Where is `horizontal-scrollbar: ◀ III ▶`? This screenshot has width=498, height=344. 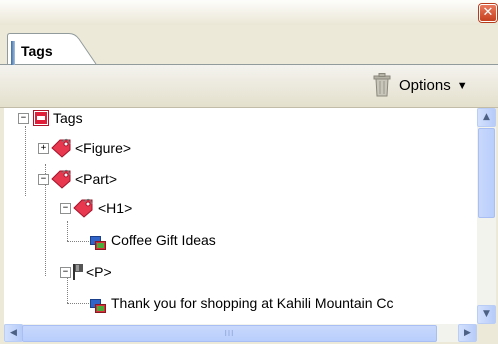
horizontal-scrollbar: ◀ III ▶ is located at coordinates (240, 333).